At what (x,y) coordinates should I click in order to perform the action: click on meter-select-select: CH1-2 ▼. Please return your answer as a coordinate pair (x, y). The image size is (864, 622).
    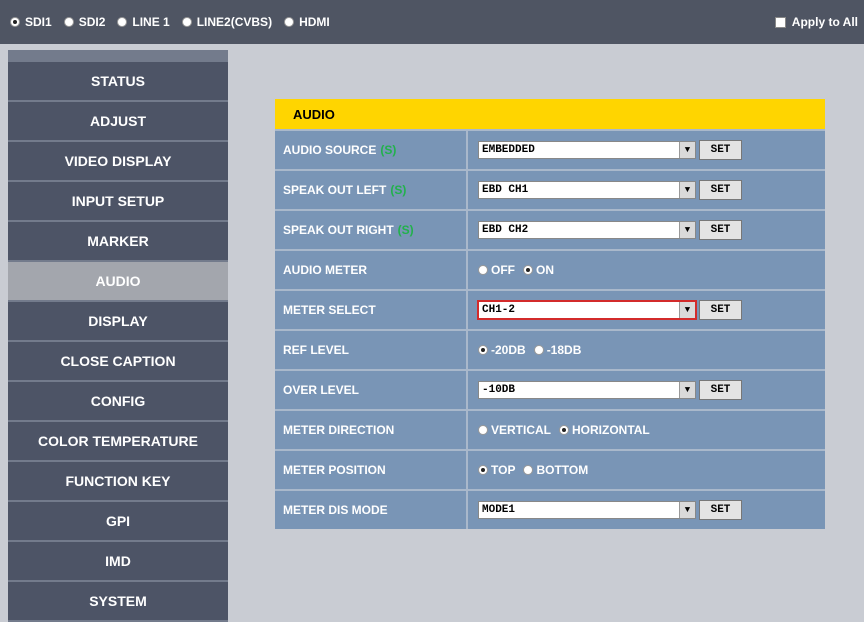
    Looking at the image, I should click on (587, 310).